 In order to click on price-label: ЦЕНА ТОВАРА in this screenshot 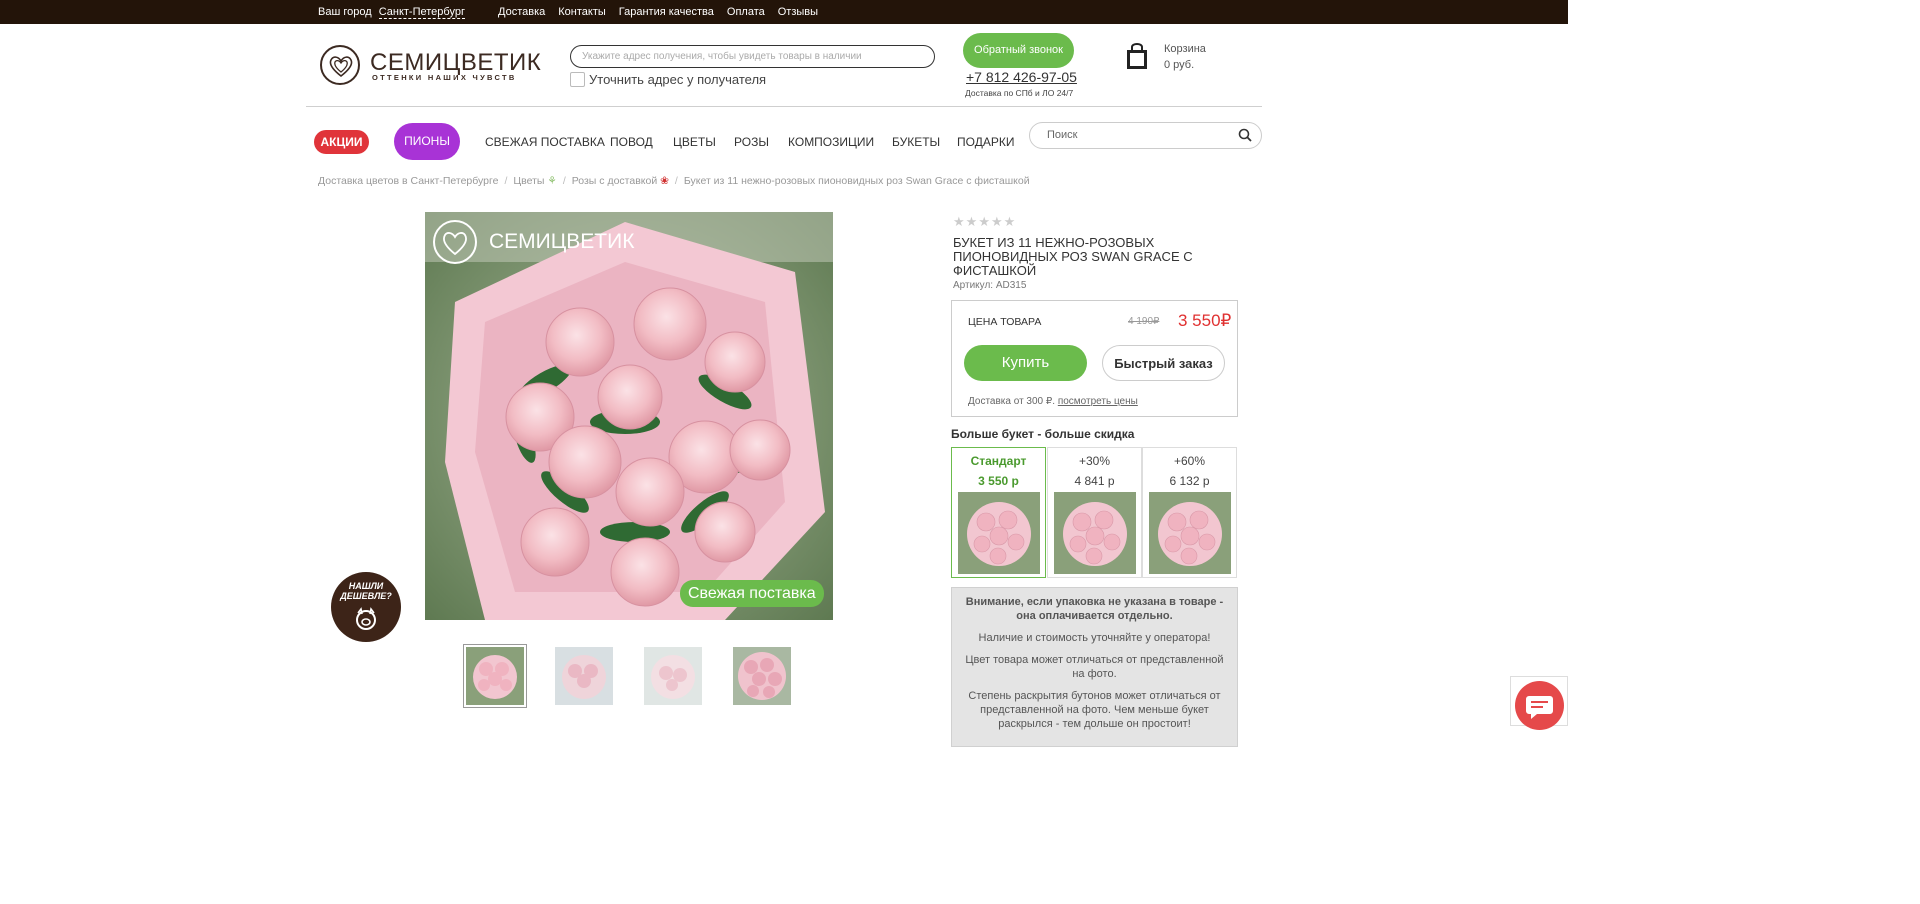, I will do `click(1005, 322)`.